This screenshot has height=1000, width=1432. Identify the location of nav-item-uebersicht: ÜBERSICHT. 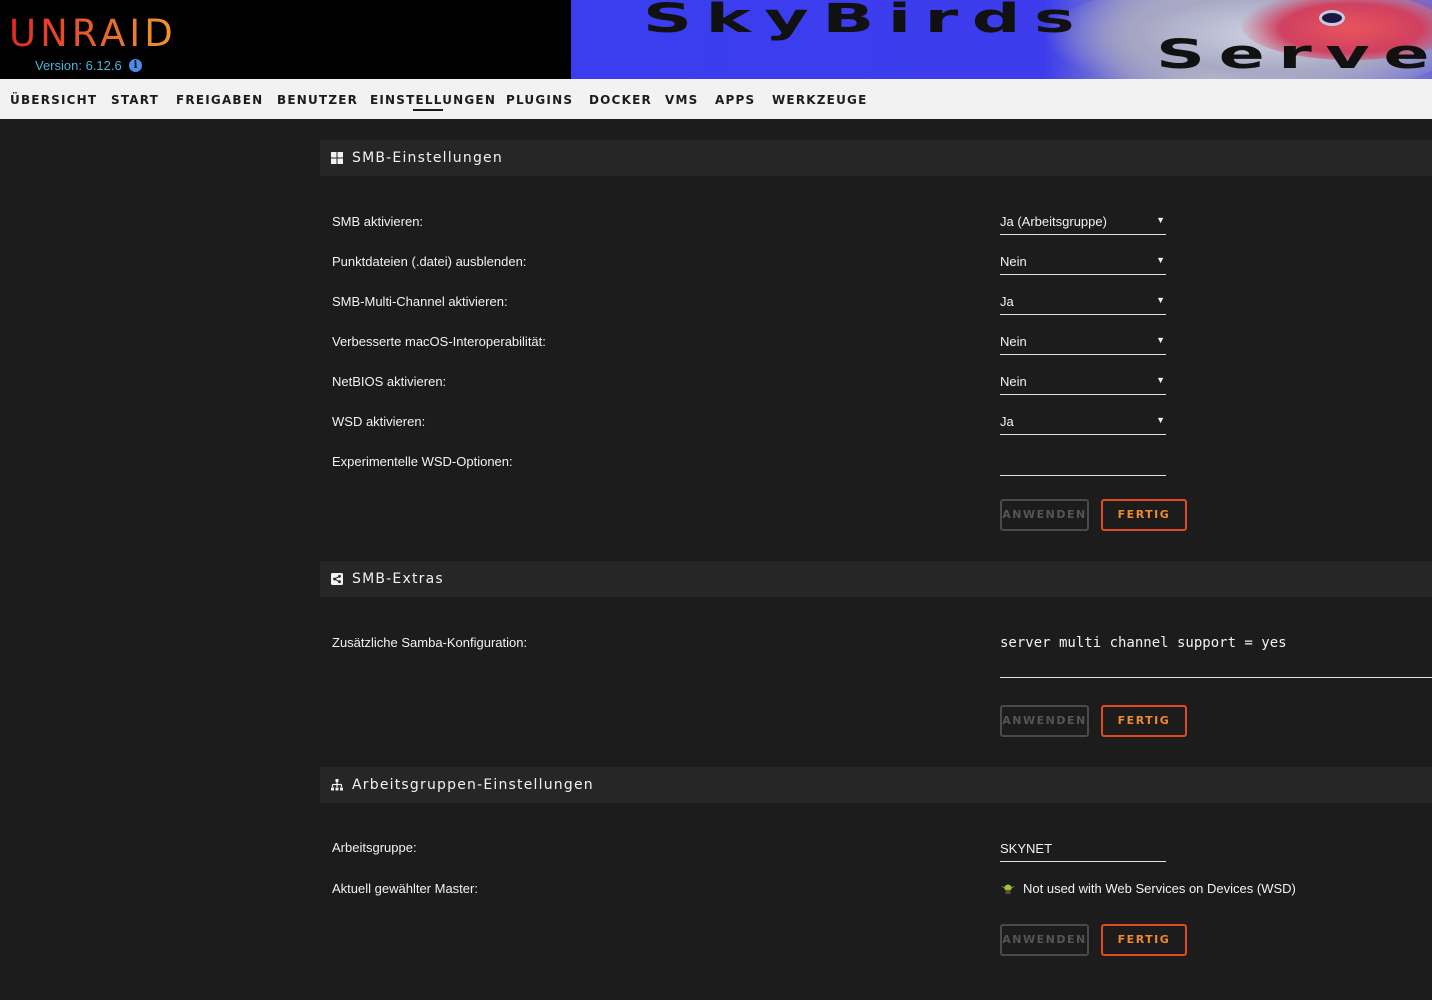
(53, 100).